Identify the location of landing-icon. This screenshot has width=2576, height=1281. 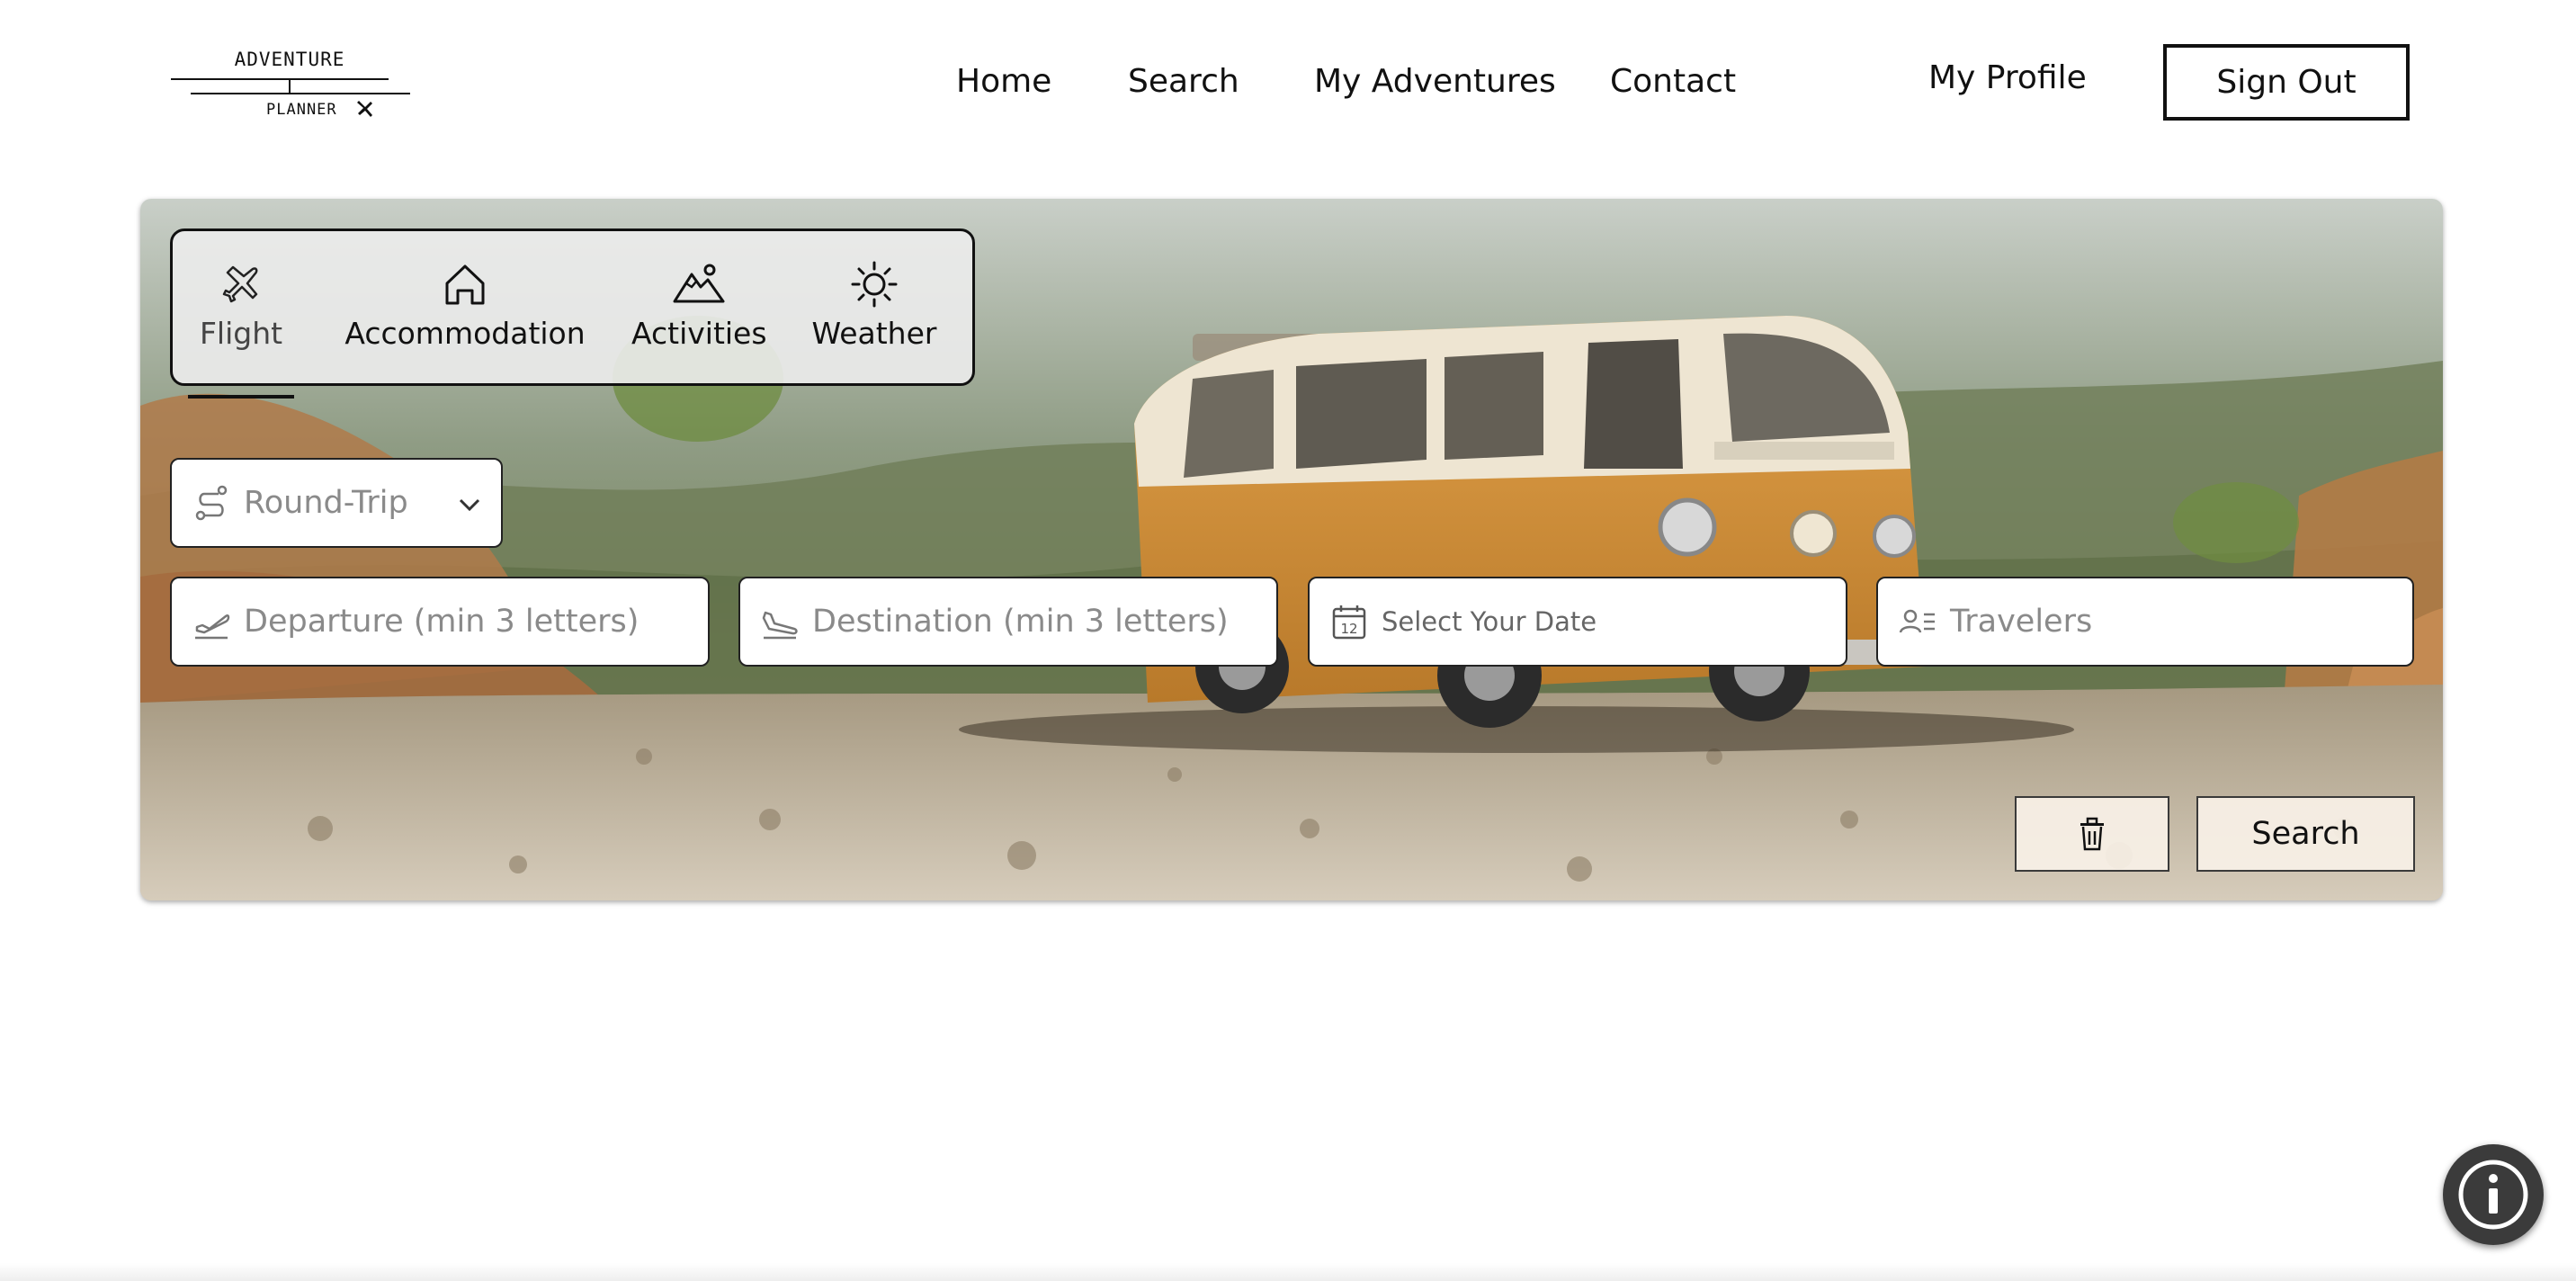
(780, 625).